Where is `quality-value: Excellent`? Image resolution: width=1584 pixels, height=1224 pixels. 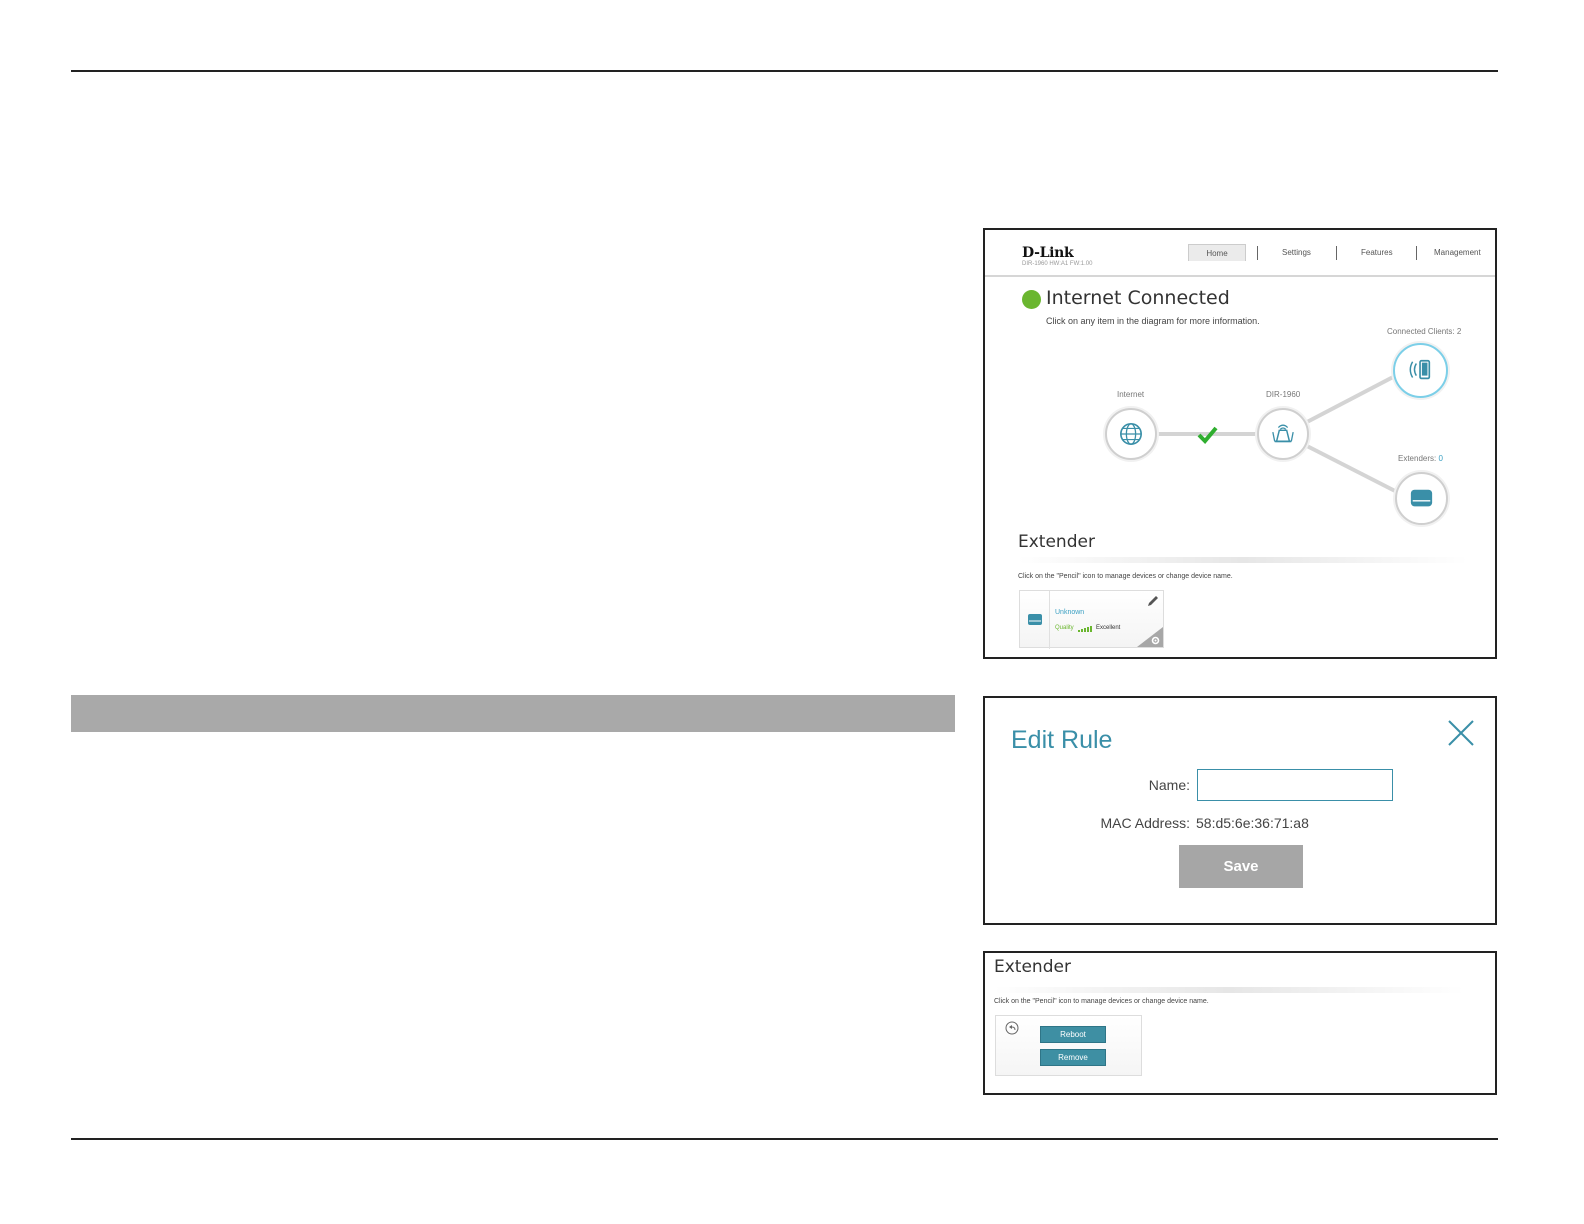 quality-value: Excellent is located at coordinates (1108, 628).